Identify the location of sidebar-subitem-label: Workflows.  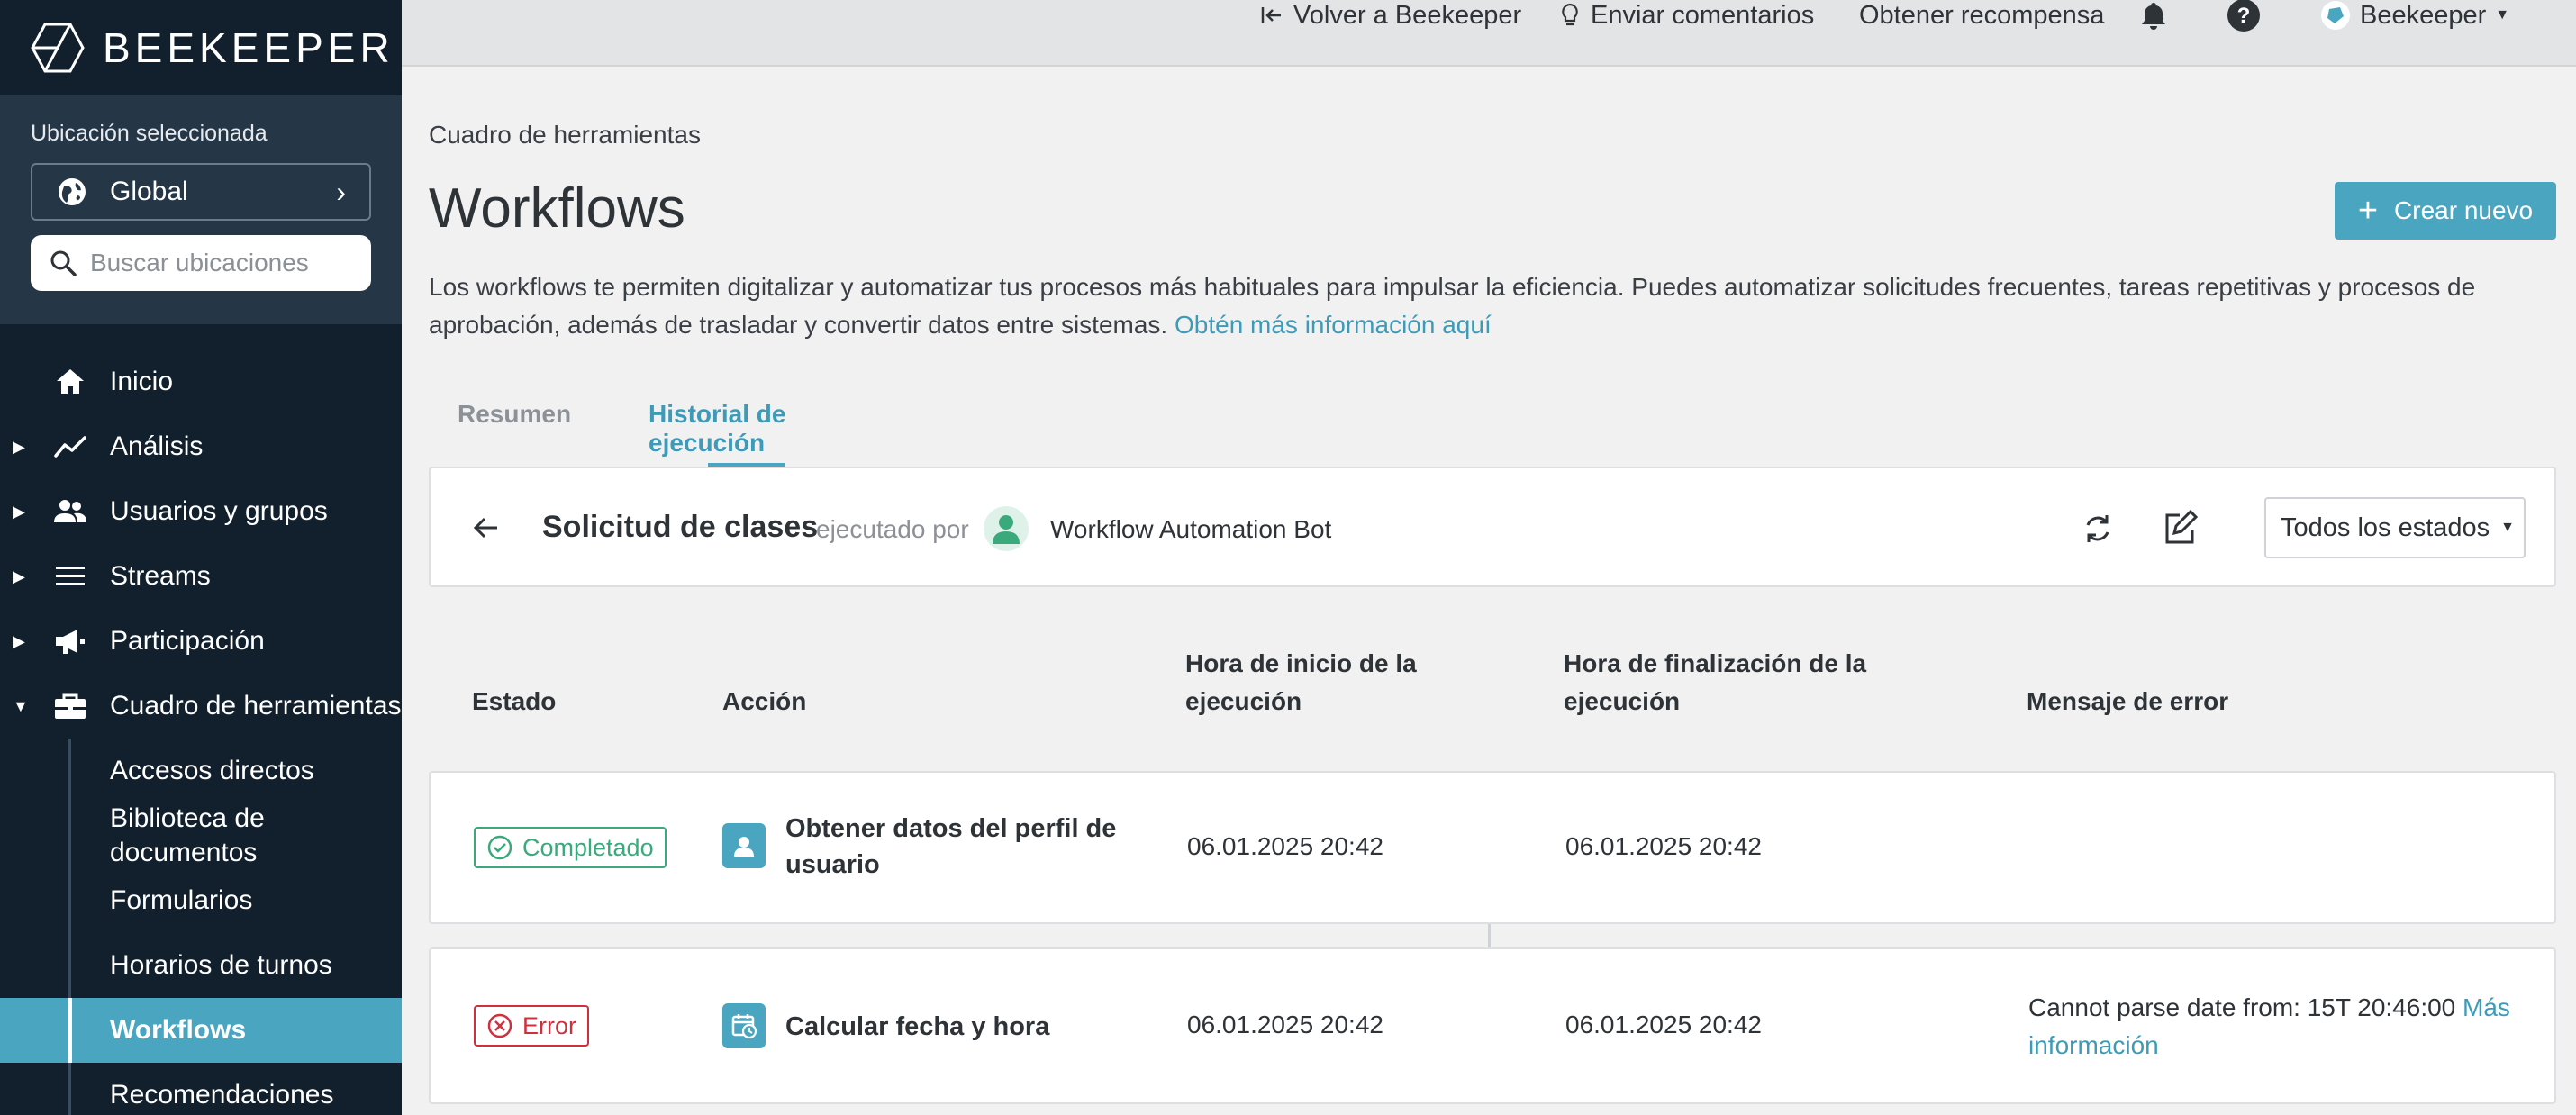
(178, 1030).